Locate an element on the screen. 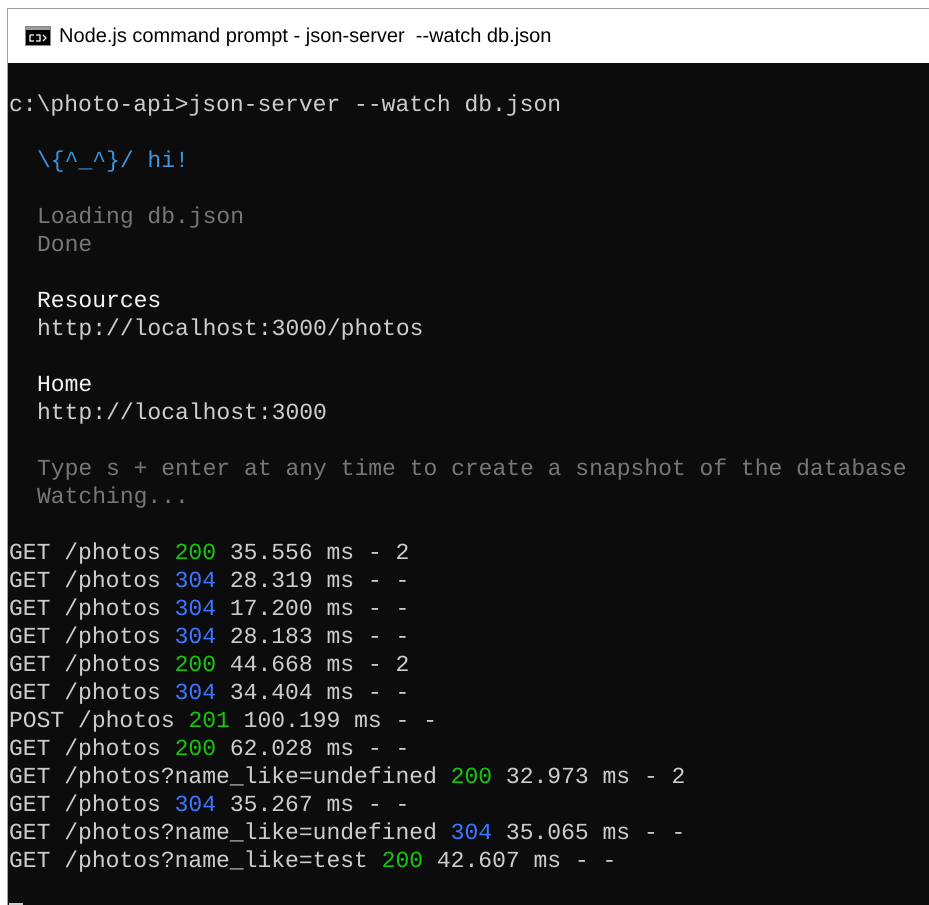  url-text: http://localhost:3000 is located at coordinates (182, 413).